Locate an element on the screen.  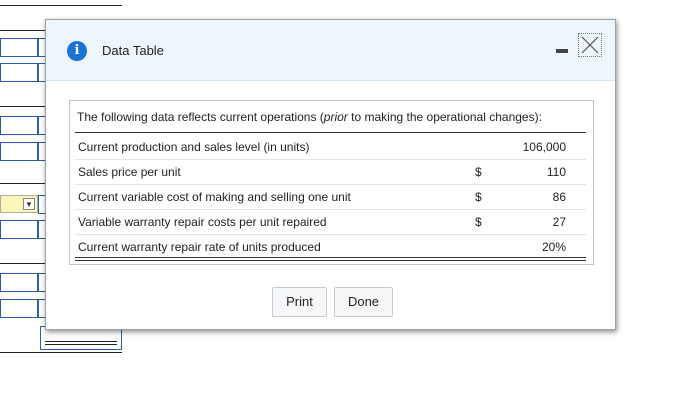
row-value: 110 is located at coordinates (556, 172).